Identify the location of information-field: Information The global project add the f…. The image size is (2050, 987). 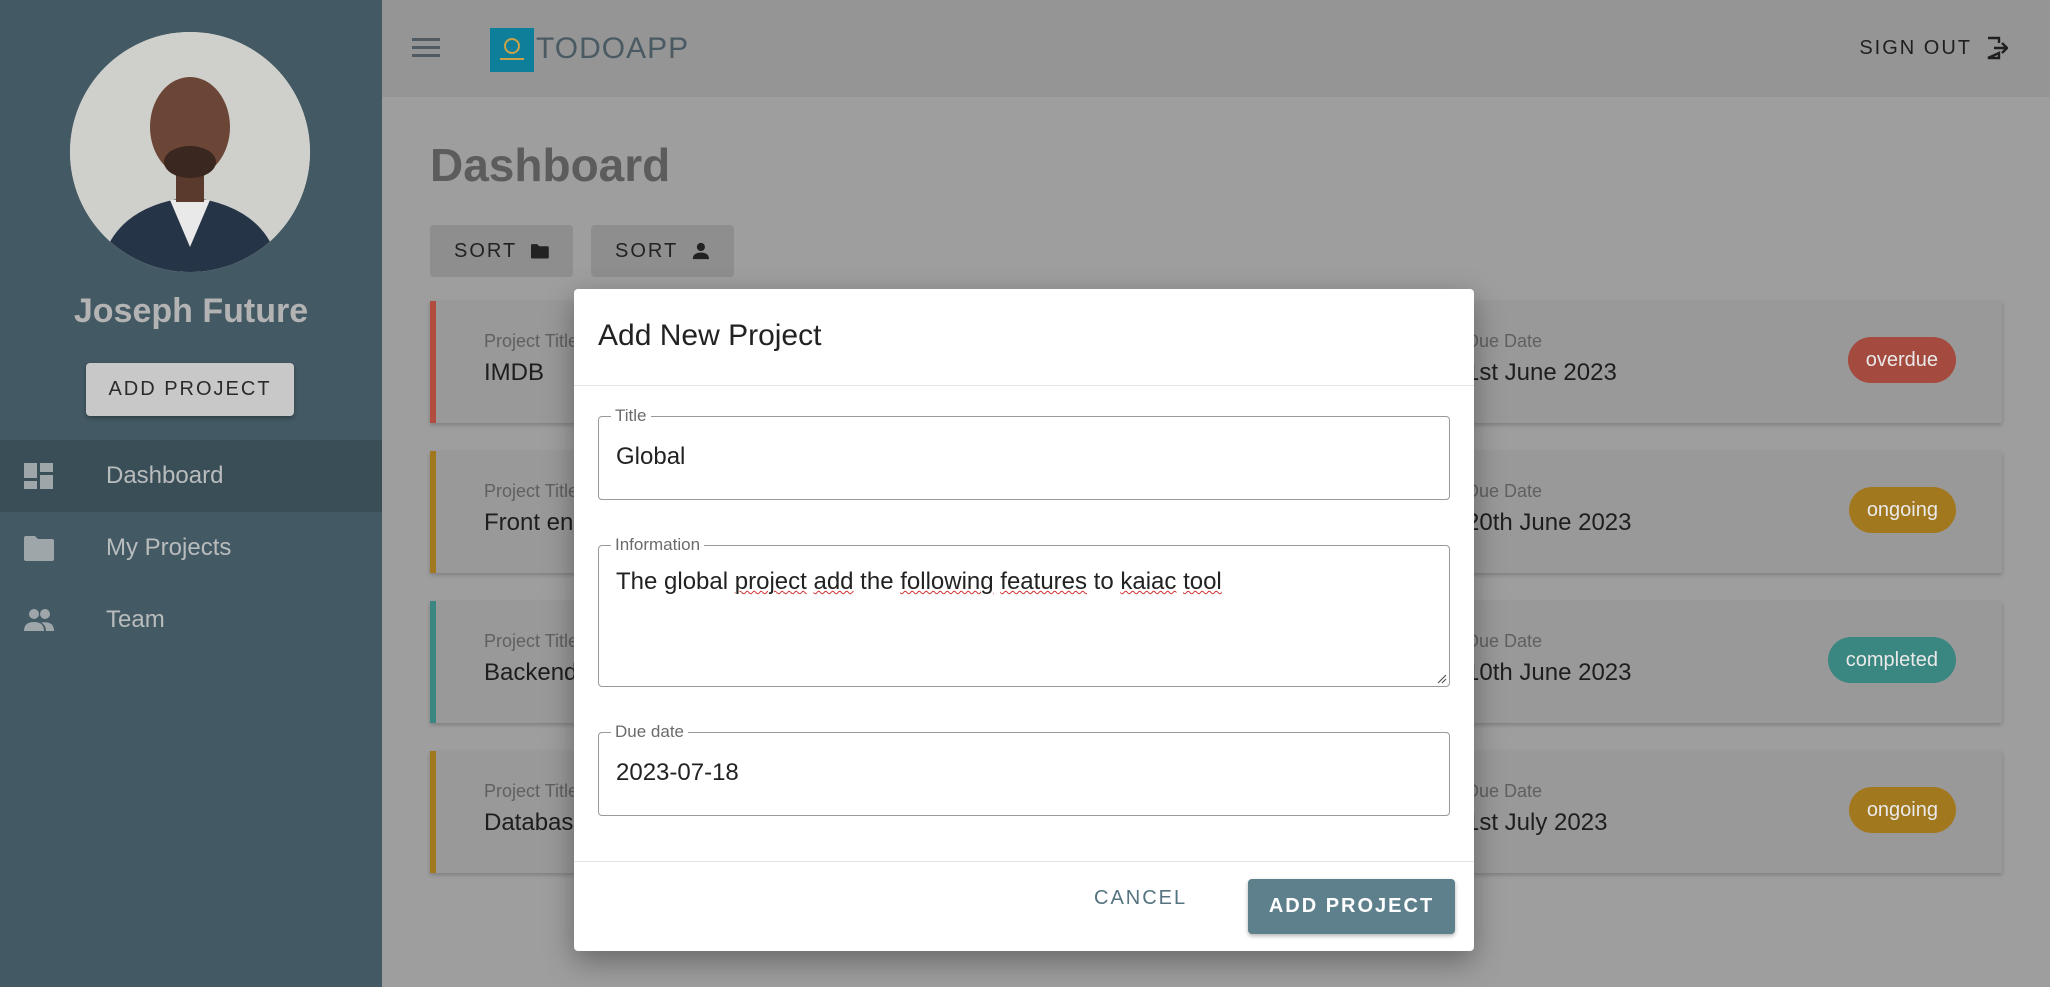
(1024, 611).